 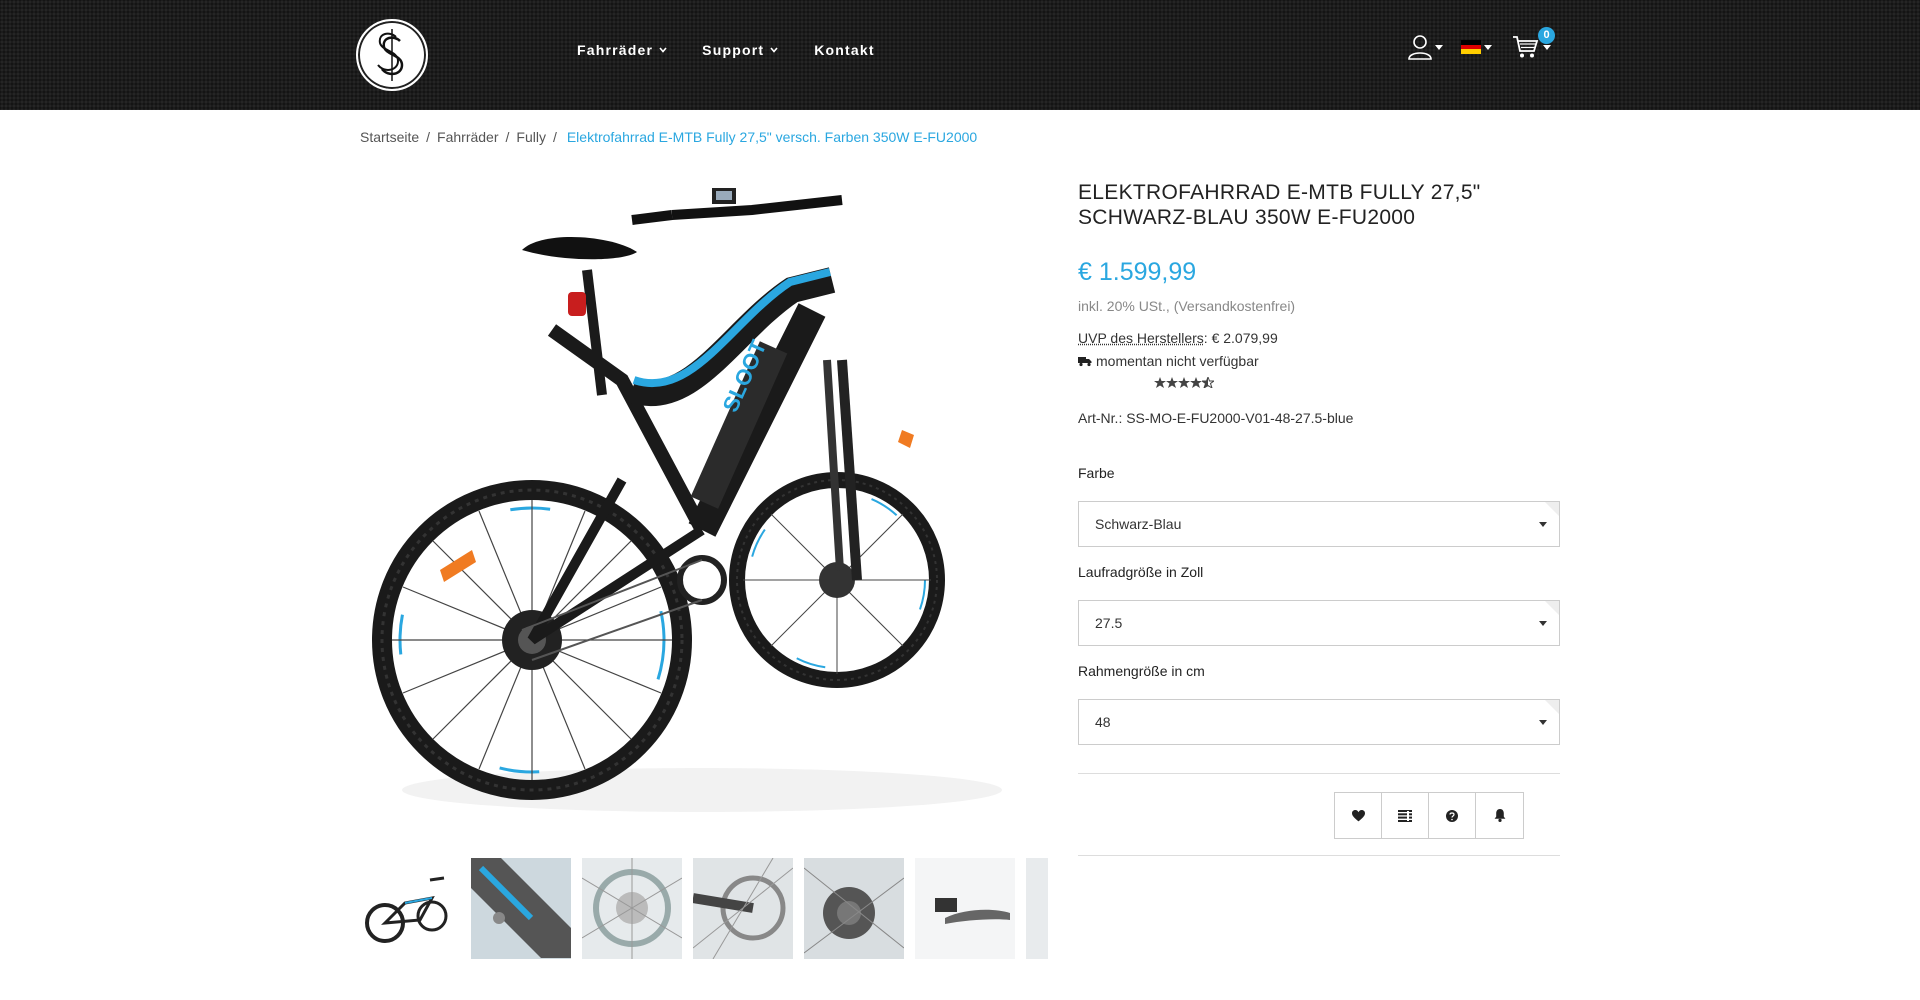 I want to click on header-icons: 0, so click(x=1481, y=43).